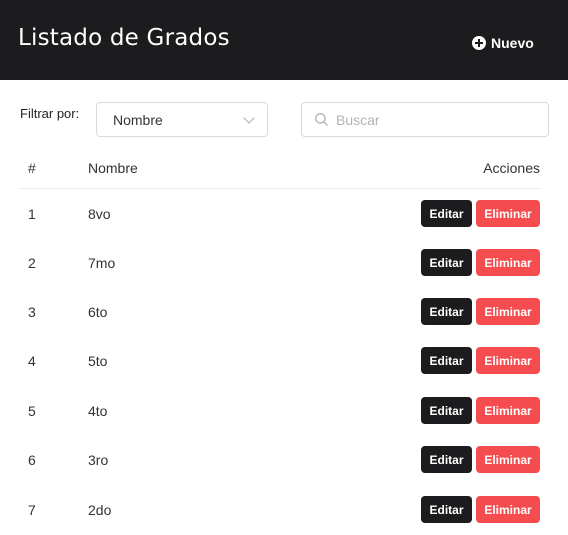  Describe the element at coordinates (32, 411) in the screenshot. I see `row-number: 5` at that location.